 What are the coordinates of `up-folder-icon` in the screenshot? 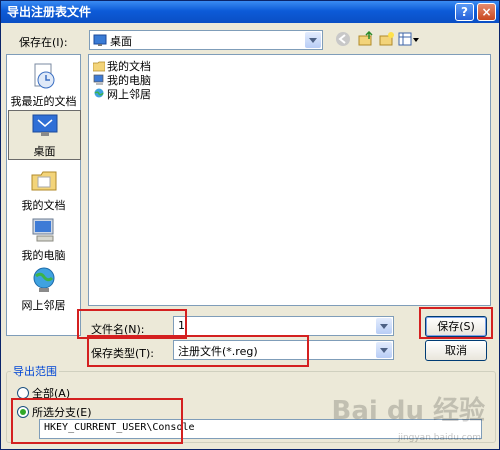 It's located at (366, 39).